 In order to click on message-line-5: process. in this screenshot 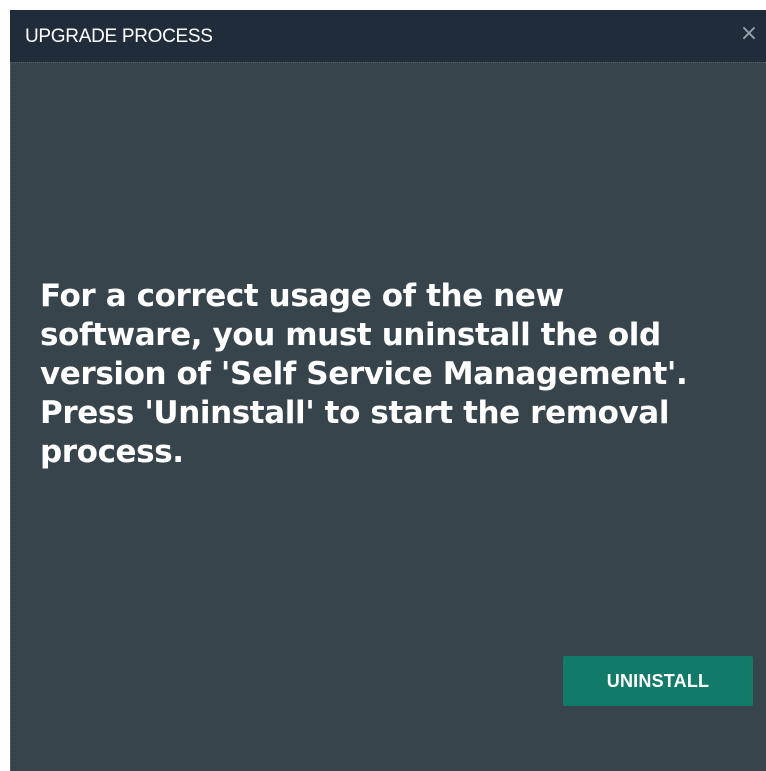, I will do `click(112, 452)`.